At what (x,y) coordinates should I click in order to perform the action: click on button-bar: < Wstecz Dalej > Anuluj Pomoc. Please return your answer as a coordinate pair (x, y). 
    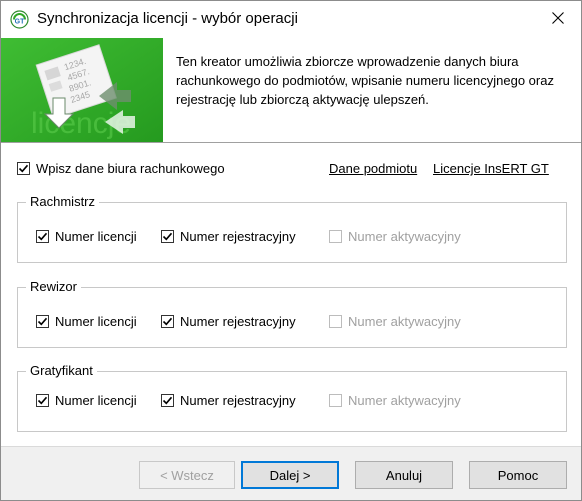
    Looking at the image, I should click on (291, 473).